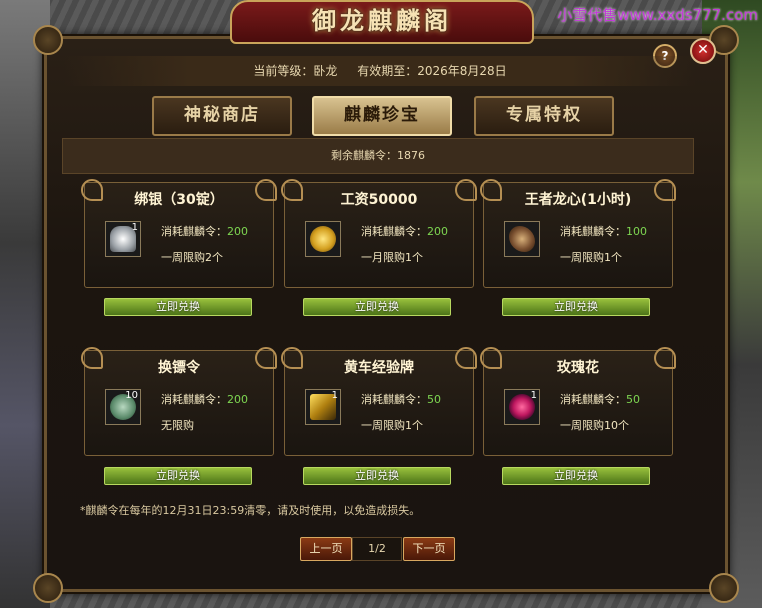 The height and width of the screenshot is (608, 762). What do you see at coordinates (429, 549) in the screenshot?
I see `next-page-button: 下一页` at bounding box center [429, 549].